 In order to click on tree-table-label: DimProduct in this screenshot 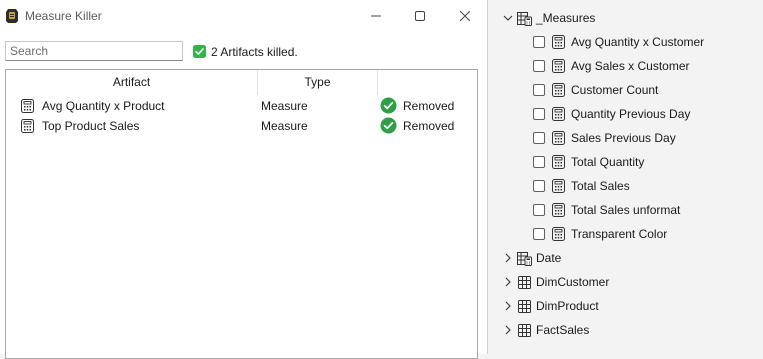, I will do `click(567, 306)`.